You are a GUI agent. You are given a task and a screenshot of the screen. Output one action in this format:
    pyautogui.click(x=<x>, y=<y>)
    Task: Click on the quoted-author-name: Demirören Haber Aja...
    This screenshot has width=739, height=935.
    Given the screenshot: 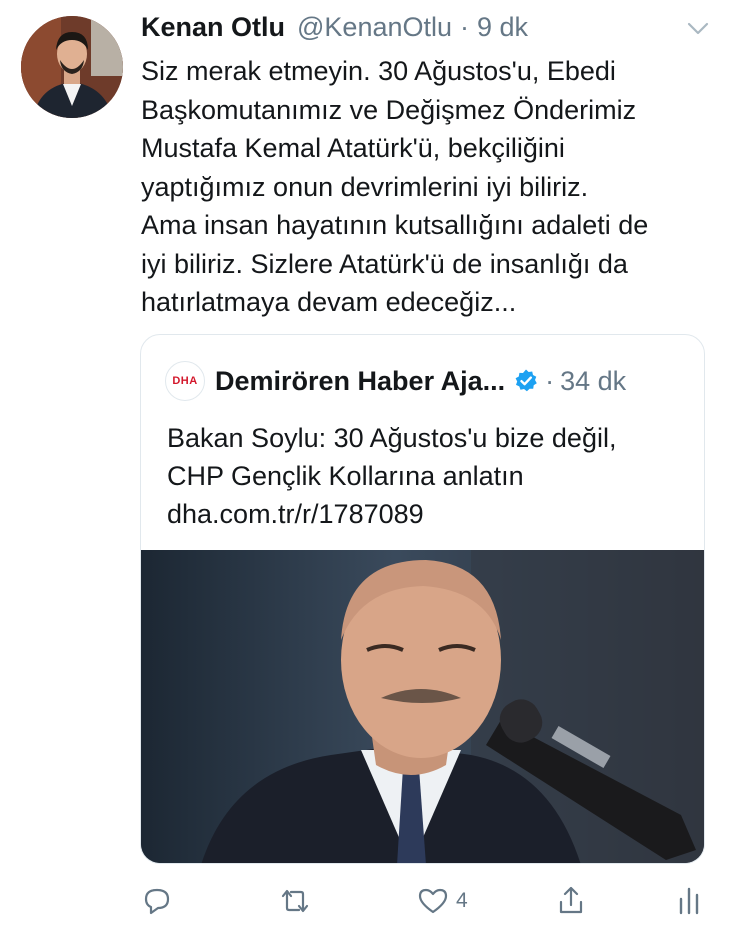 What is the action you would take?
    pyautogui.click(x=360, y=381)
    